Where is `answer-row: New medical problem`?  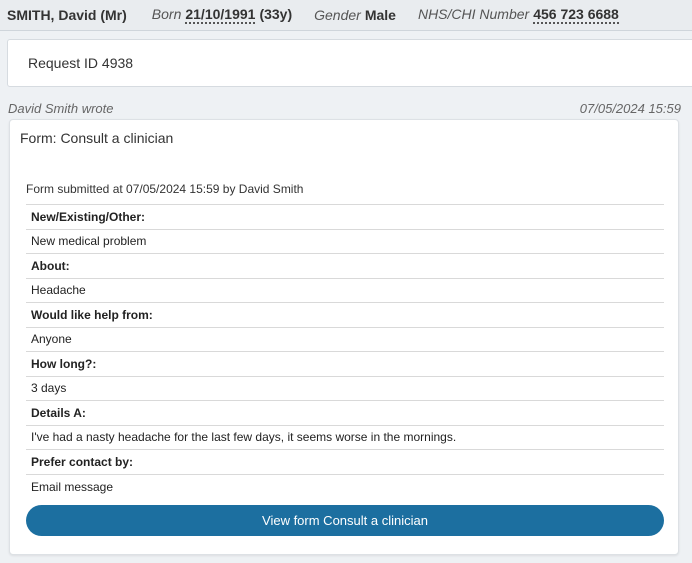
answer-row: New medical problem is located at coordinates (345, 242).